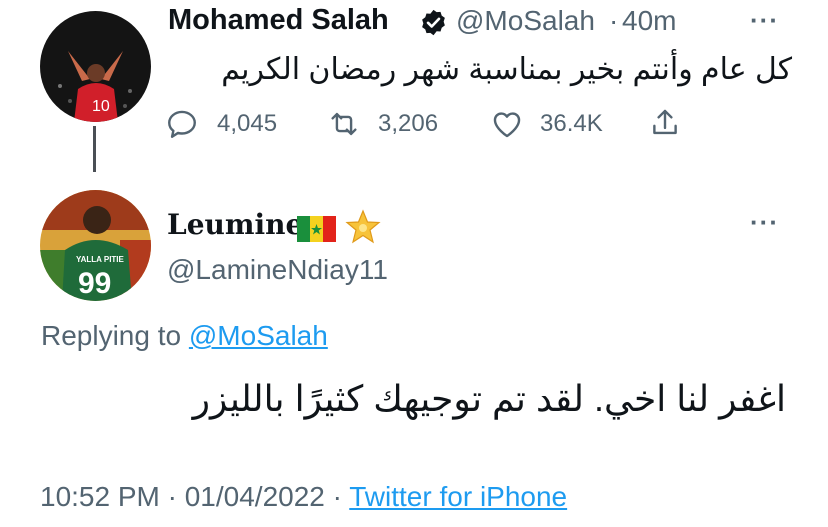 The width and height of the screenshot is (828, 527). I want to click on author-name: Mohamed Salah, so click(278, 20).